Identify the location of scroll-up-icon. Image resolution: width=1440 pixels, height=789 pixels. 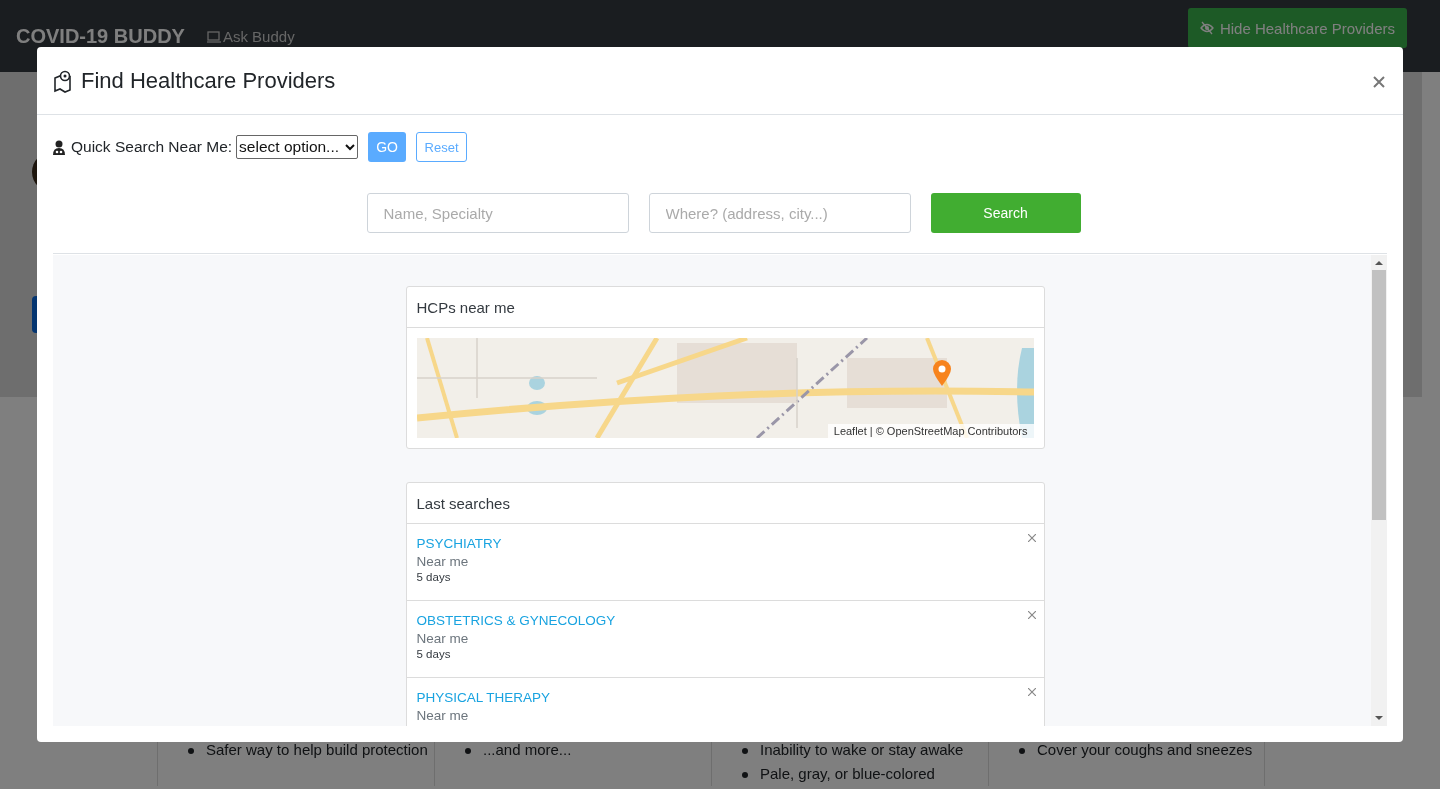
(1379, 262).